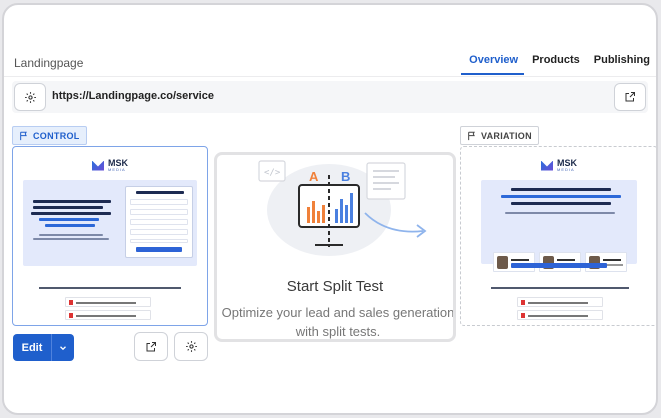  What do you see at coordinates (330, 97) in the screenshot?
I see `url-bar: https://Landingpage.co/service` at bounding box center [330, 97].